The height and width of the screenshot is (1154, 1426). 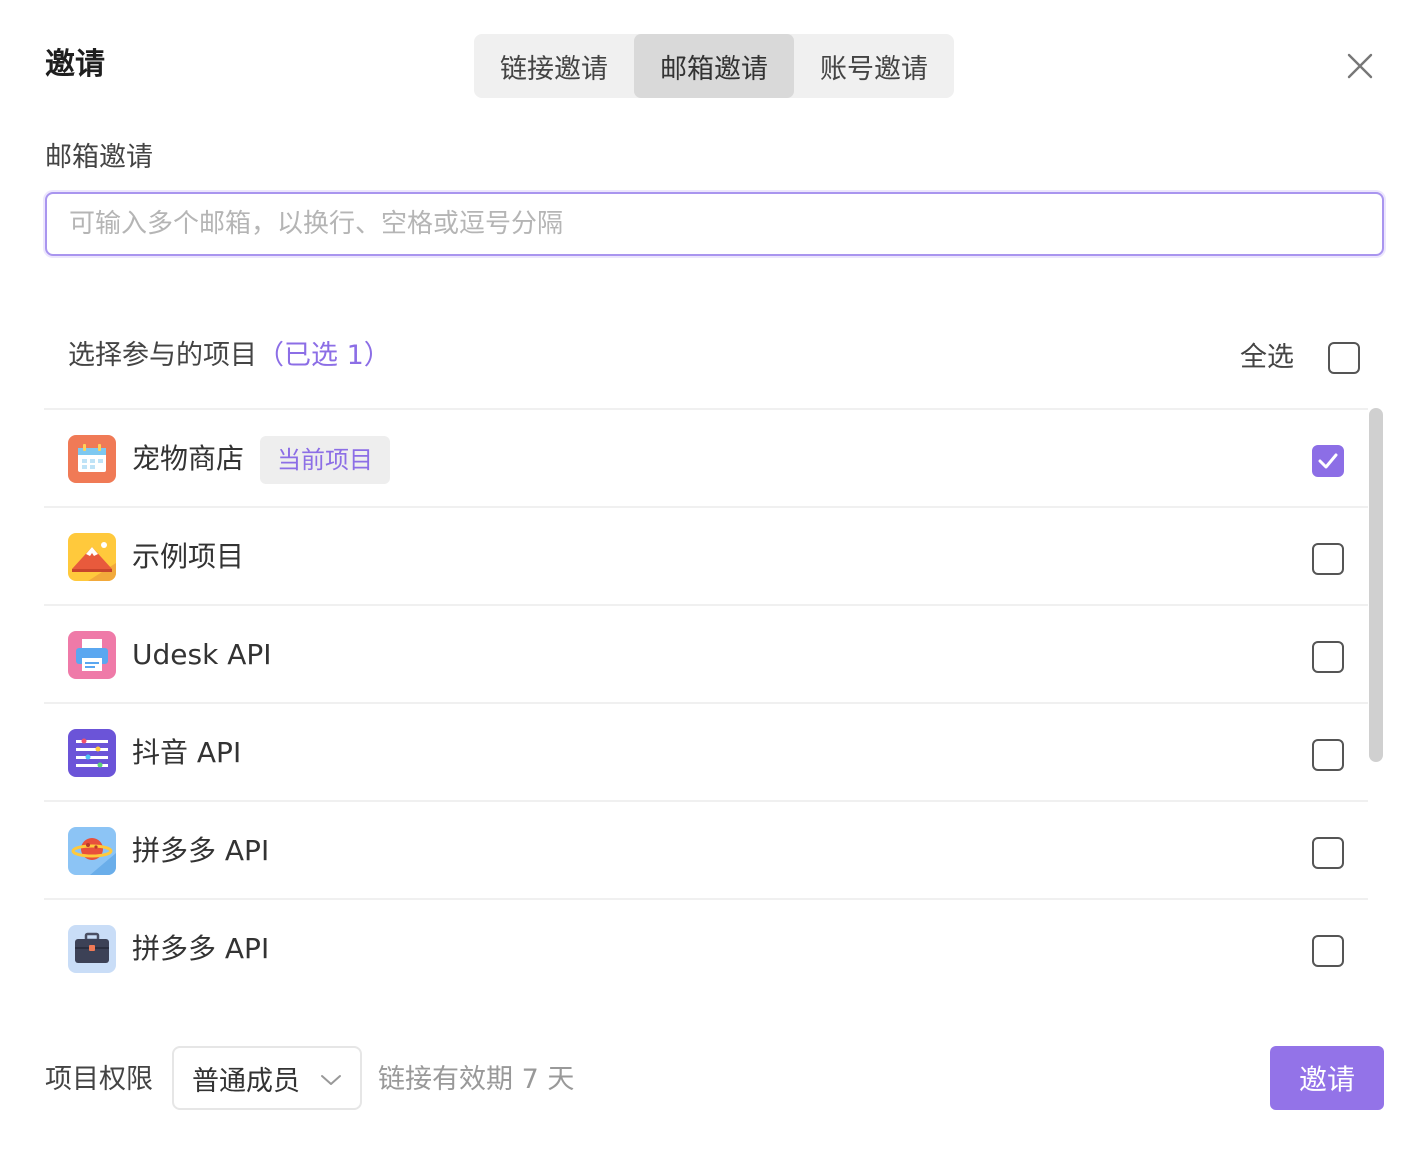 What do you see at coordinates (162, 355) in the screenshot?
I see `project-heading-text: 选择参与的项目` at bounding box center [162, 355].